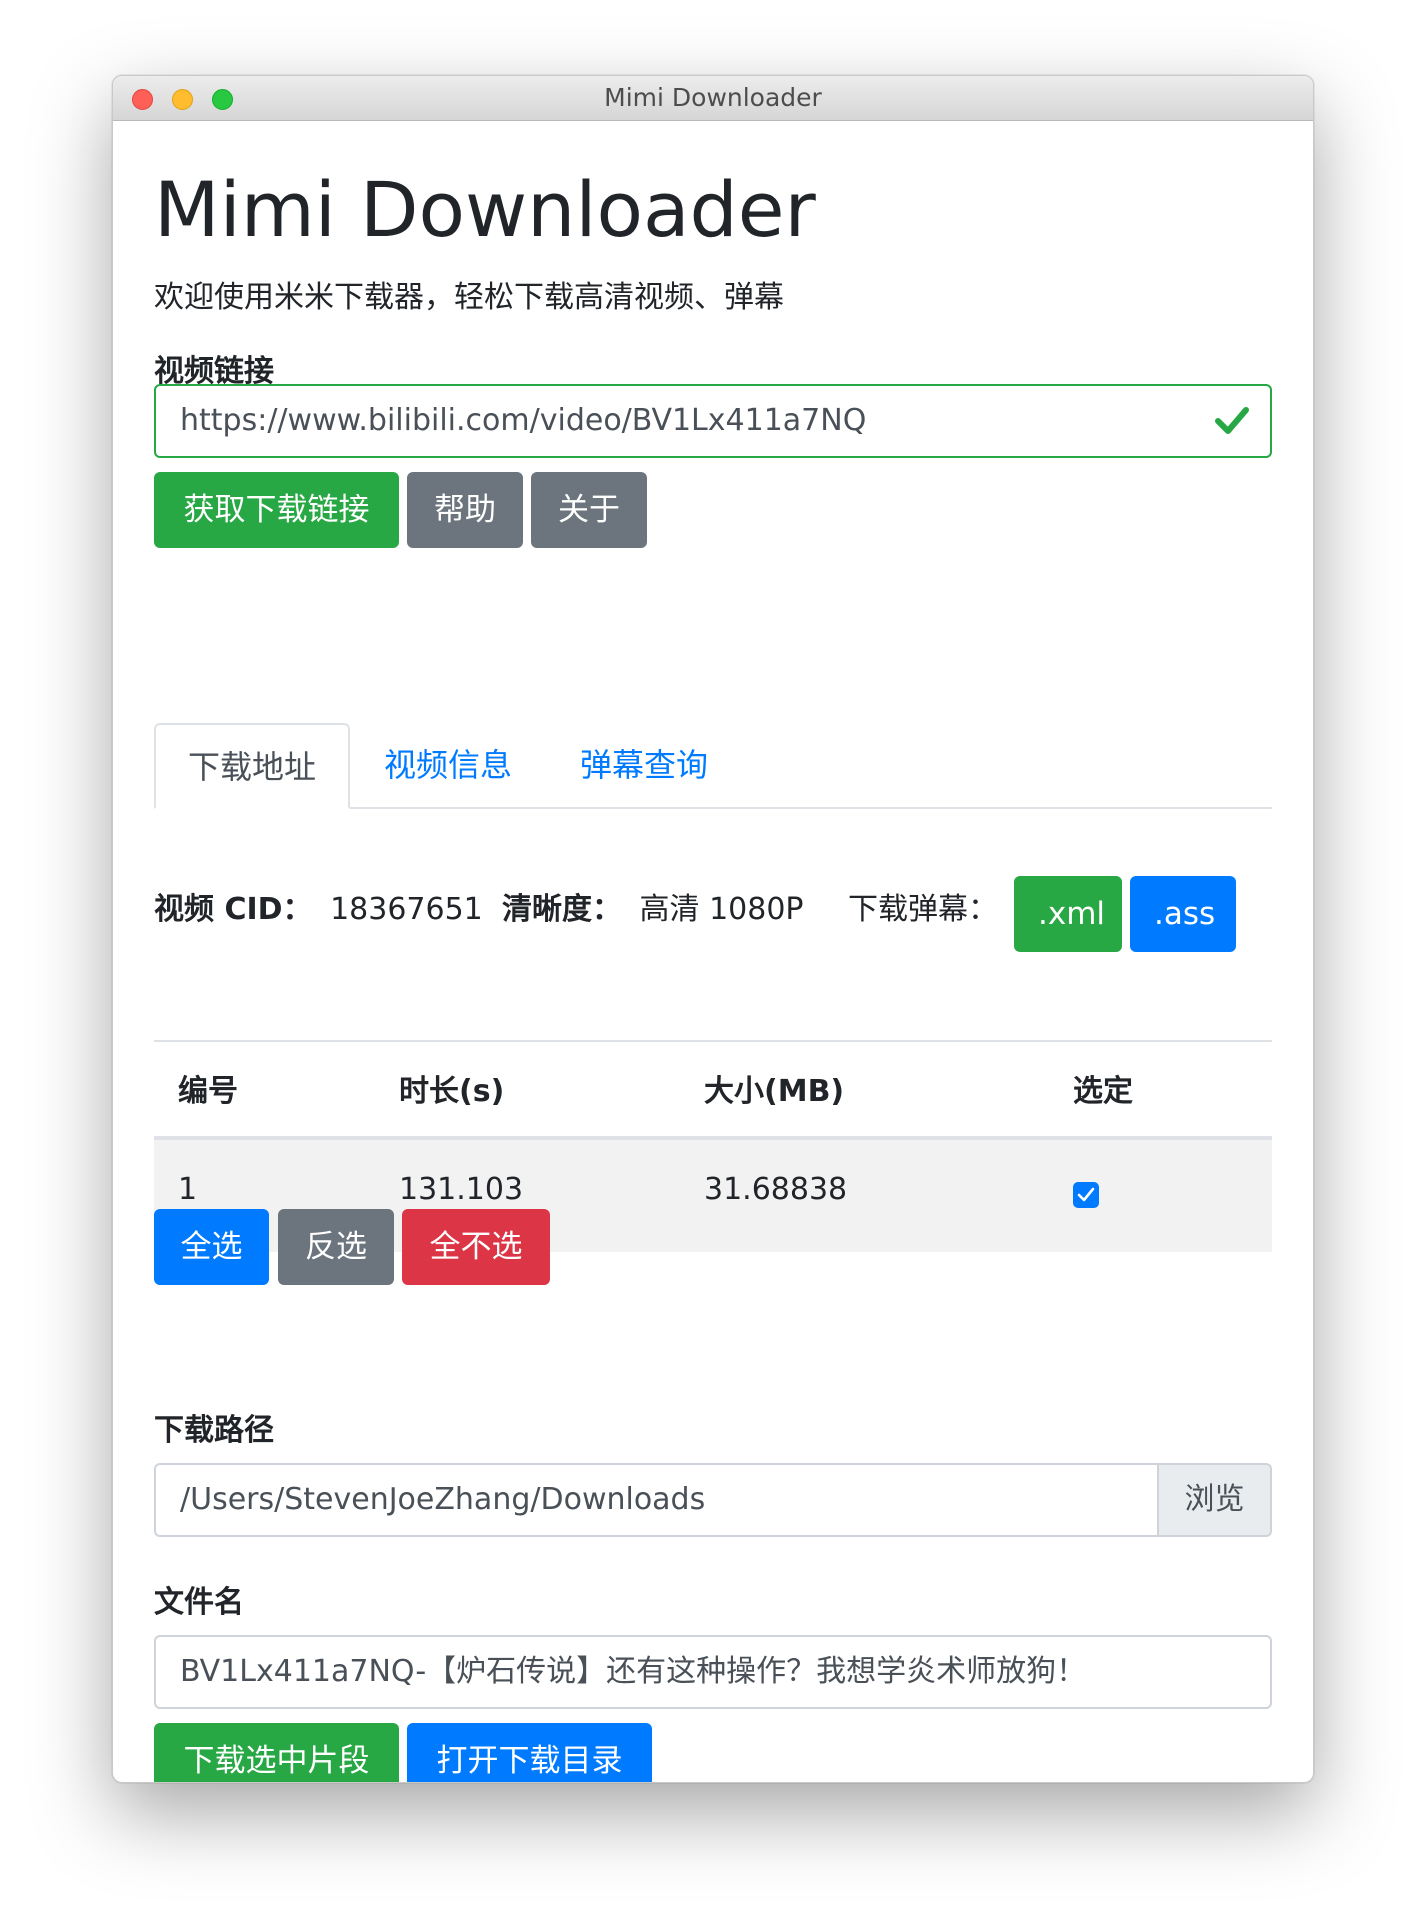 The height and width of the screenshot is (1930, 1424). What do you see at coordinates (774, 1091) in the screenshot?
I see `col-size-header: 大小(MB)` at bounding box center [774, 1091].